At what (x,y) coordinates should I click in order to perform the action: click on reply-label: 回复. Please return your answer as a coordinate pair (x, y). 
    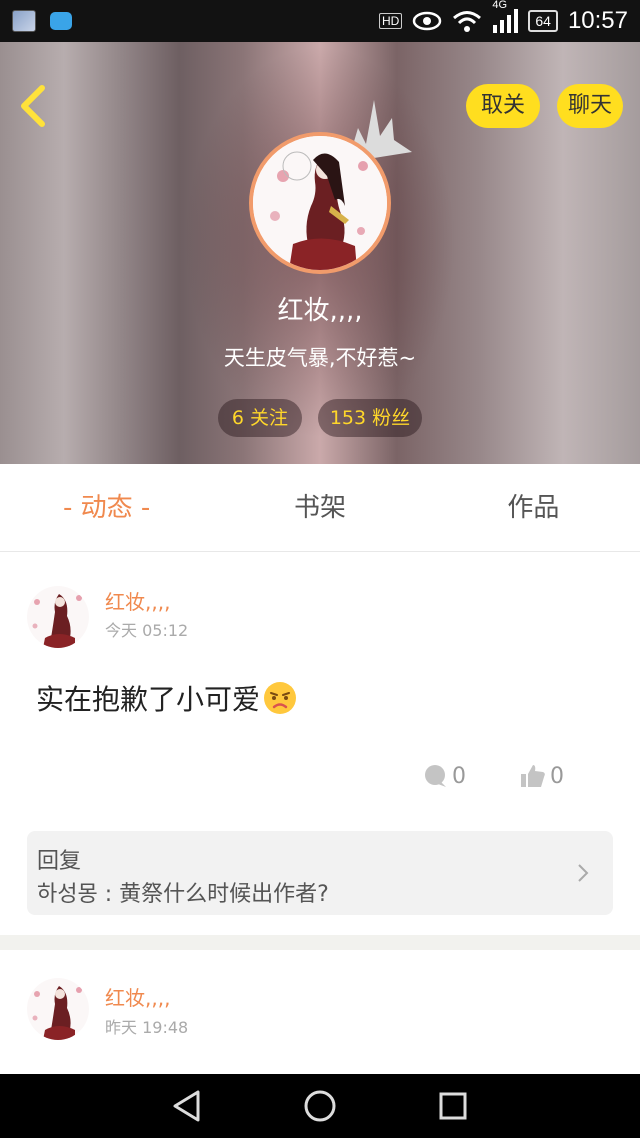
    Looking at the image, I should click on (59, 861).